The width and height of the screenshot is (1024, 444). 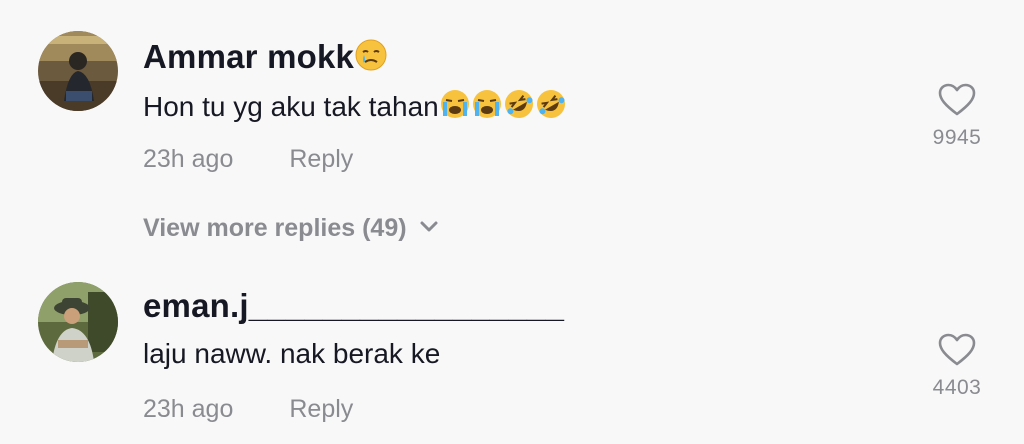 I want to click on view-more-label: View more replies (49), so click(x=275, y=228).